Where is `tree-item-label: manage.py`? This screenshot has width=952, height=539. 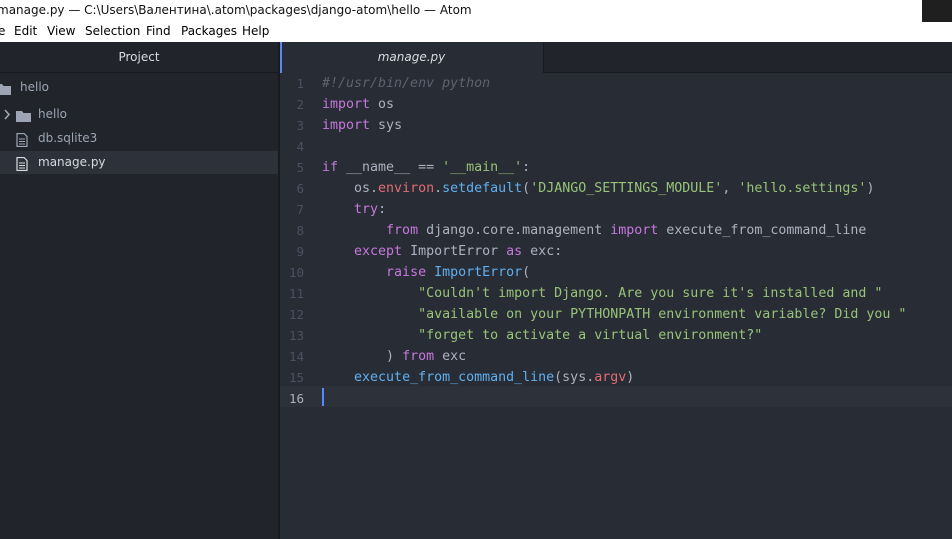
tree-item-label: manage.py is located at coordinates (72, 162).